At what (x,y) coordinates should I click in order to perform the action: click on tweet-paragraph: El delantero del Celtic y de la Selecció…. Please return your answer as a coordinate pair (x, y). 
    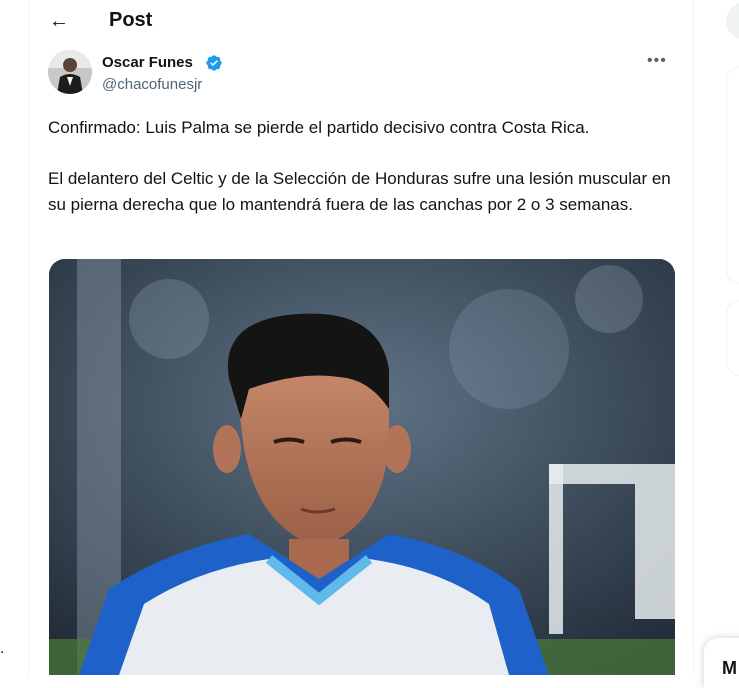
    Looking at the image, I should click on (359, 191).